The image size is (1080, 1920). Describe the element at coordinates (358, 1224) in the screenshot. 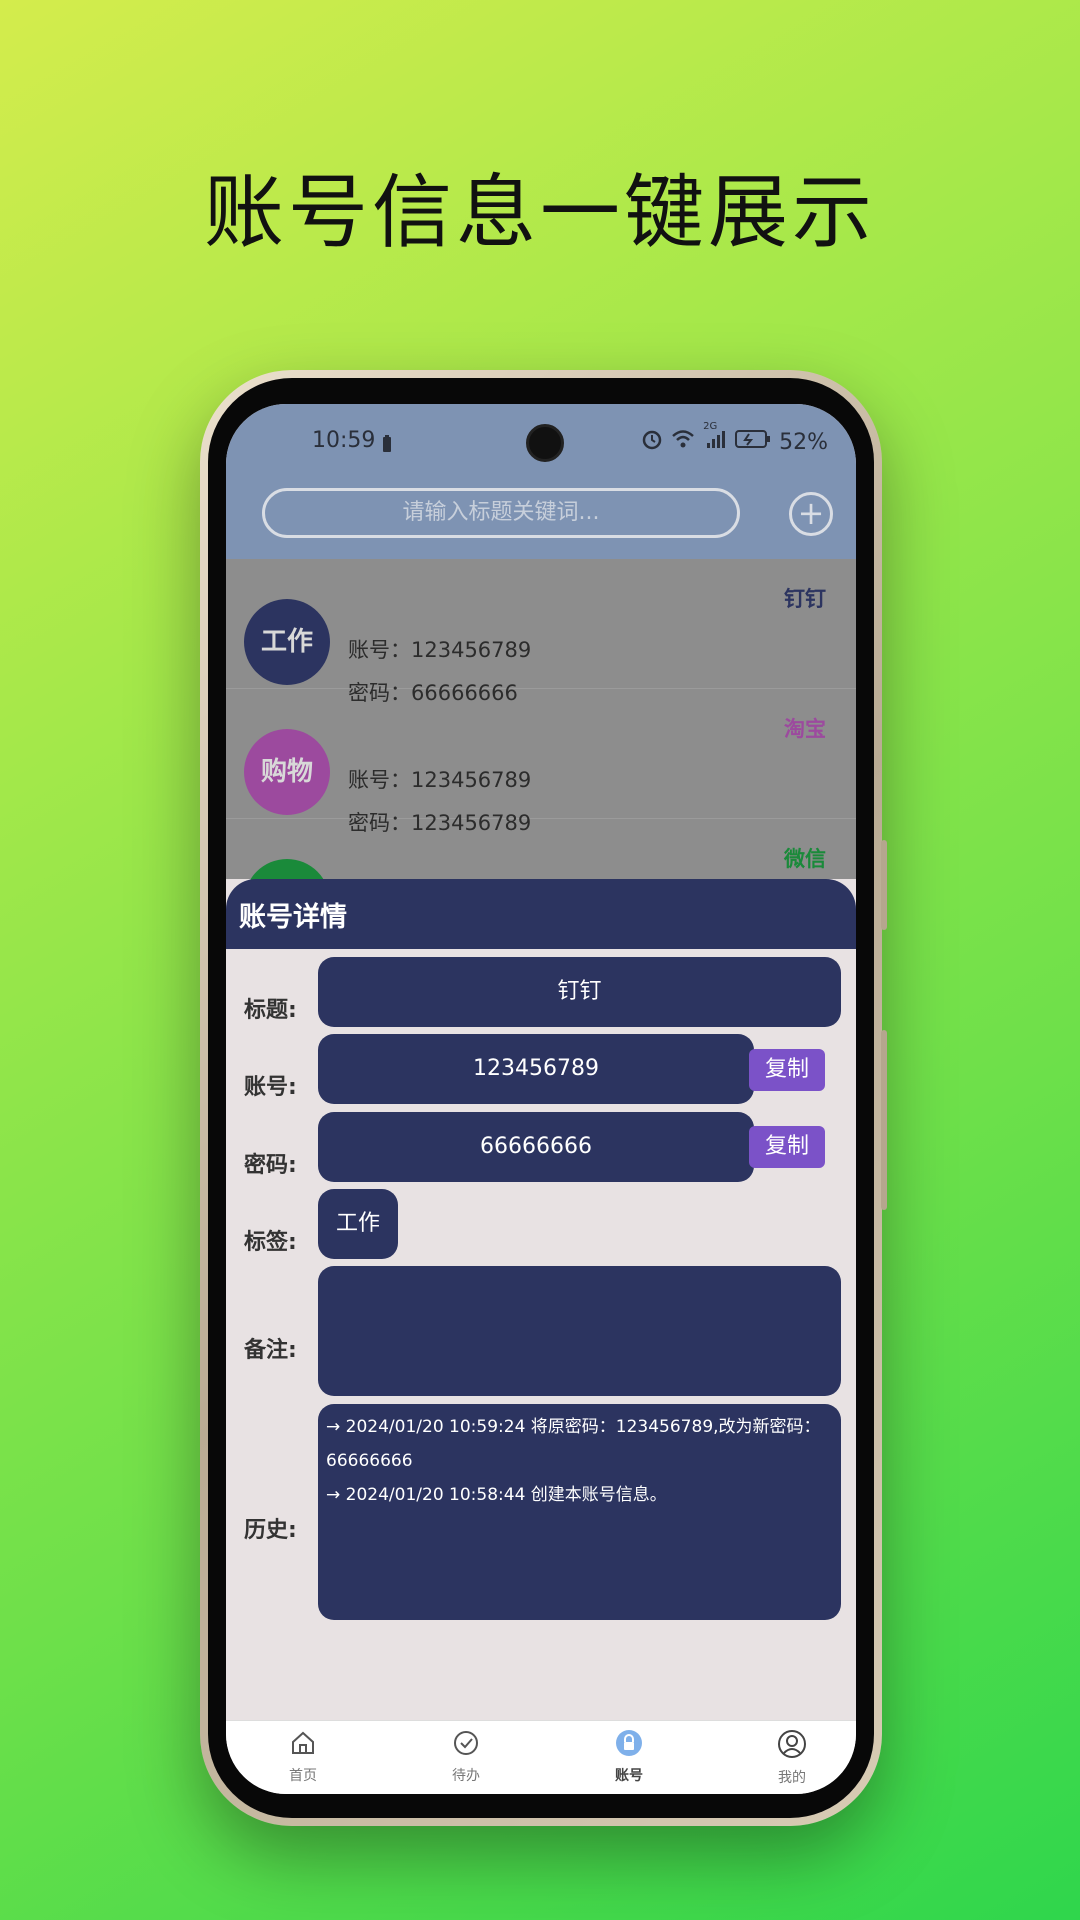

I see `tag-chip: 工作` at that location.